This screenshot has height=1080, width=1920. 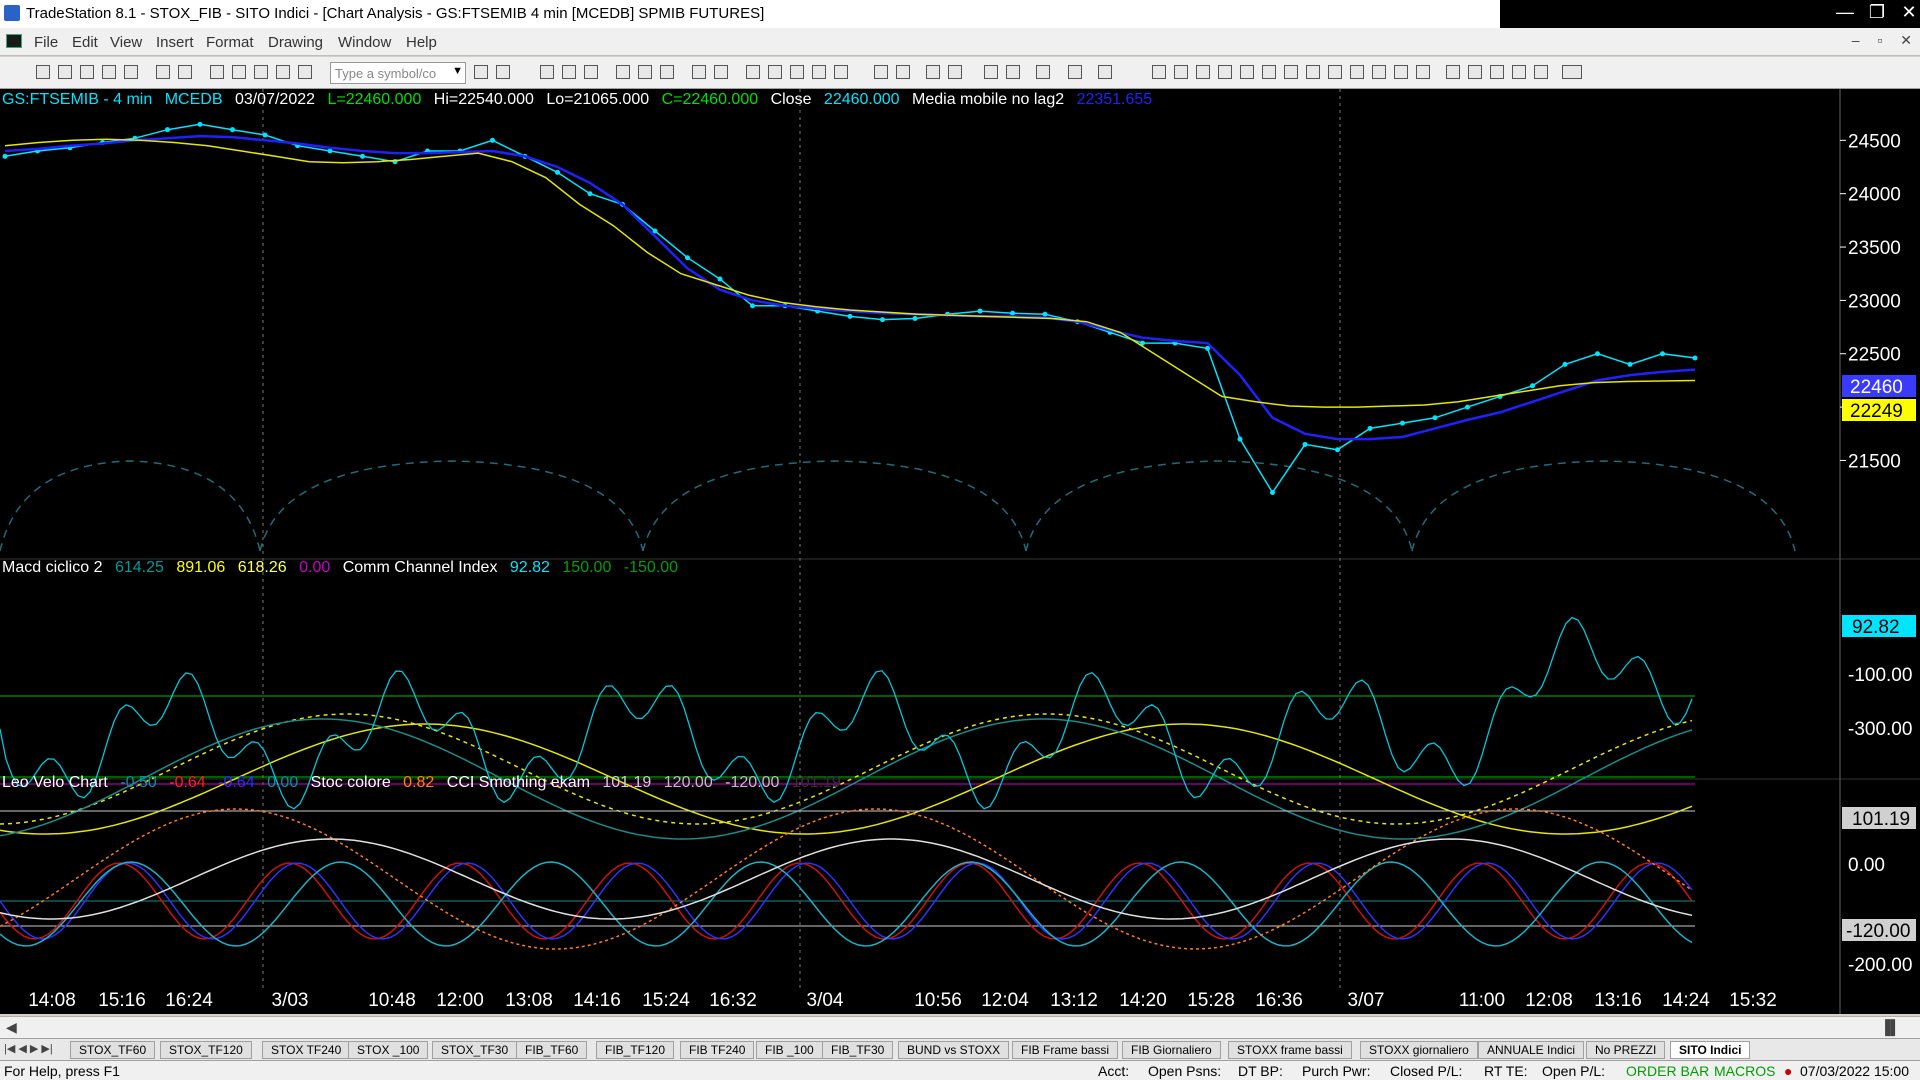 I want to click on tab-stox-tf60: STOX_TF60, so click(x=113, y=1050).